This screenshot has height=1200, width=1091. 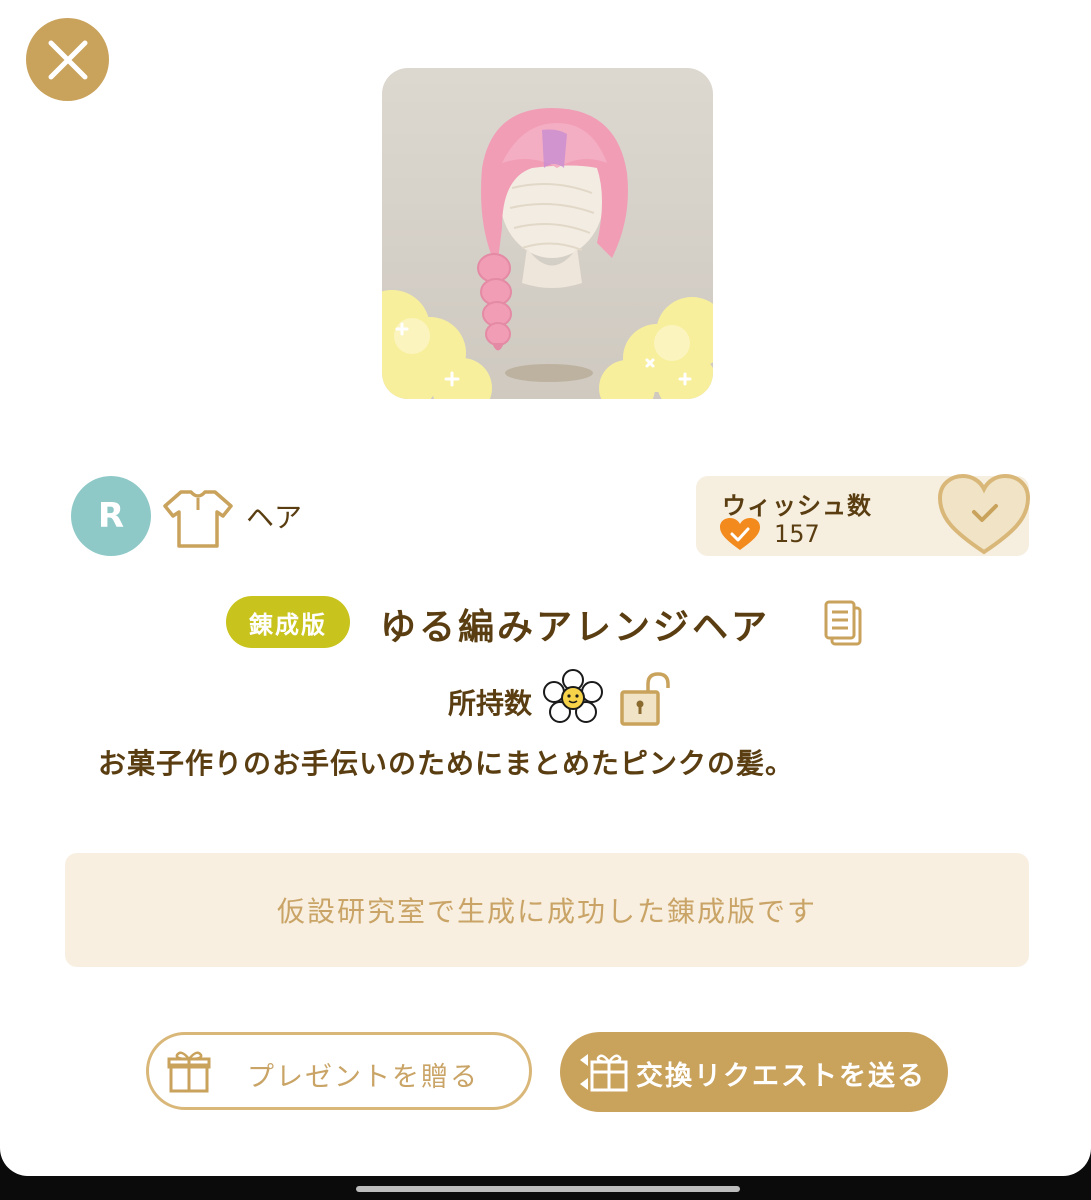 What do you see at coordinates (198, 519) in the screenshot?
I see `shirt-icon` at bounding box center [198, 519].